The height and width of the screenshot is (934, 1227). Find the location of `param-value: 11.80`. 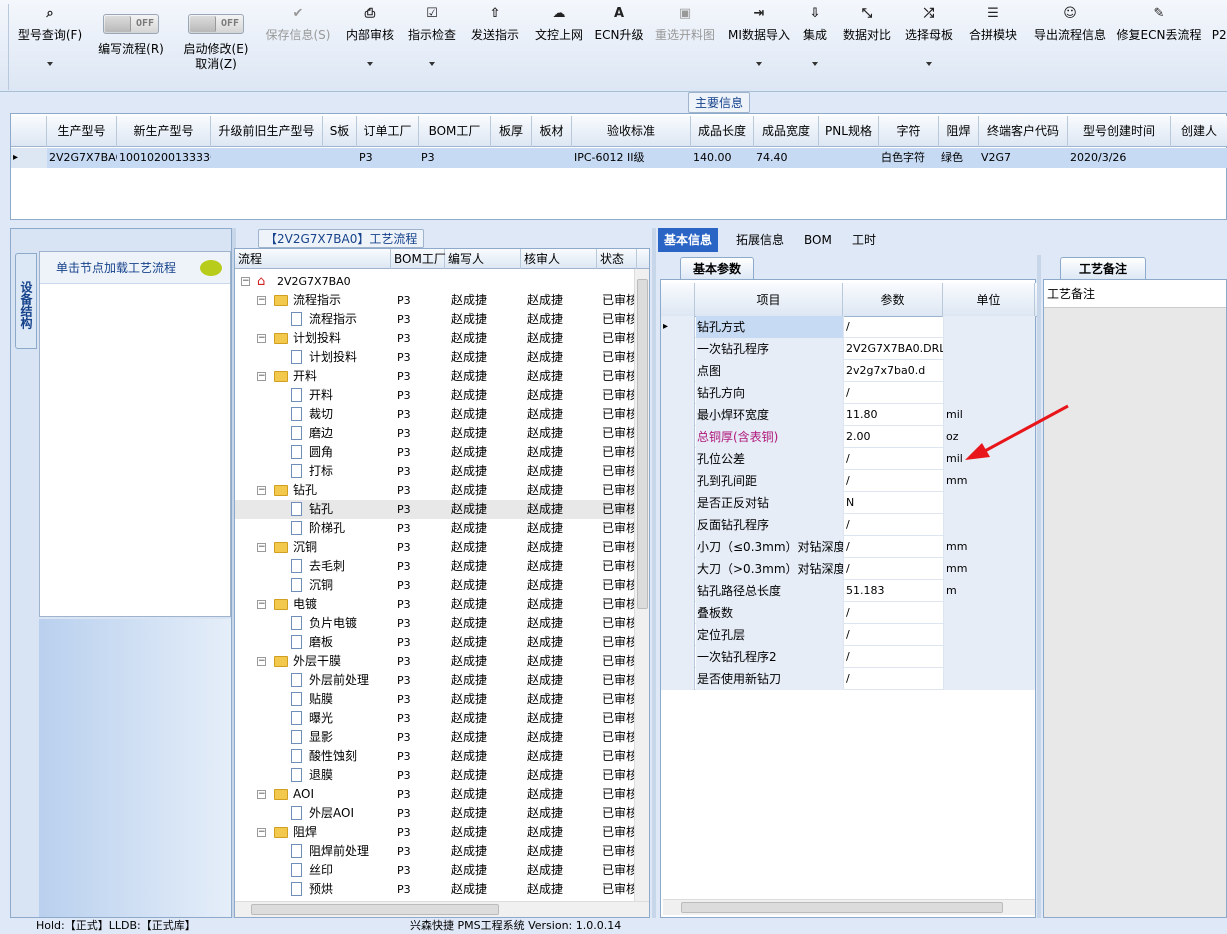

param-value: 11.80 is located at coordinates (893, 415).